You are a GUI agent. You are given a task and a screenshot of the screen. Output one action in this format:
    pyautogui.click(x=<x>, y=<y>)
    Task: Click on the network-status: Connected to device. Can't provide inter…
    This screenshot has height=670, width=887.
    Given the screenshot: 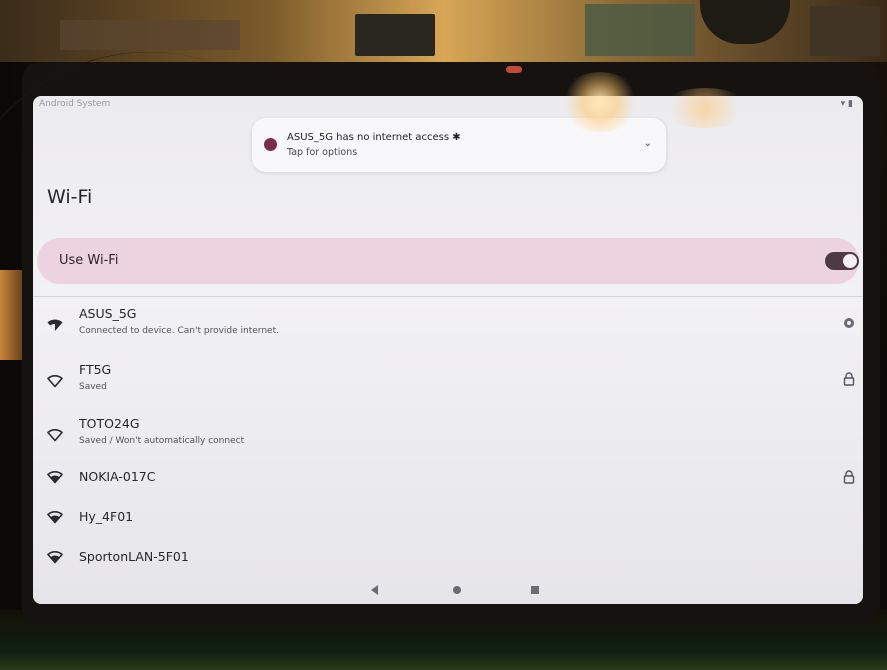 What is the action you would take?
    pyautogui.click(x=179, y=331)
    